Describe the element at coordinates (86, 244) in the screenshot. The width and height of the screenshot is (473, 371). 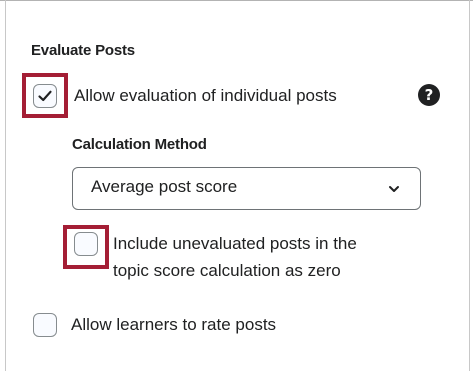
I see `include-unevaluated-checkbox` at that location.